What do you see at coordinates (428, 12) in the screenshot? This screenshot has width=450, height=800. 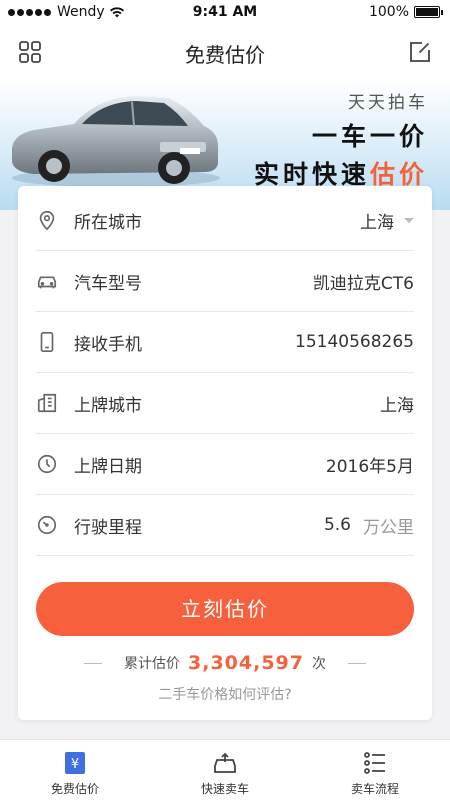 I see `battery-icon` at bounding box center [428, 12].